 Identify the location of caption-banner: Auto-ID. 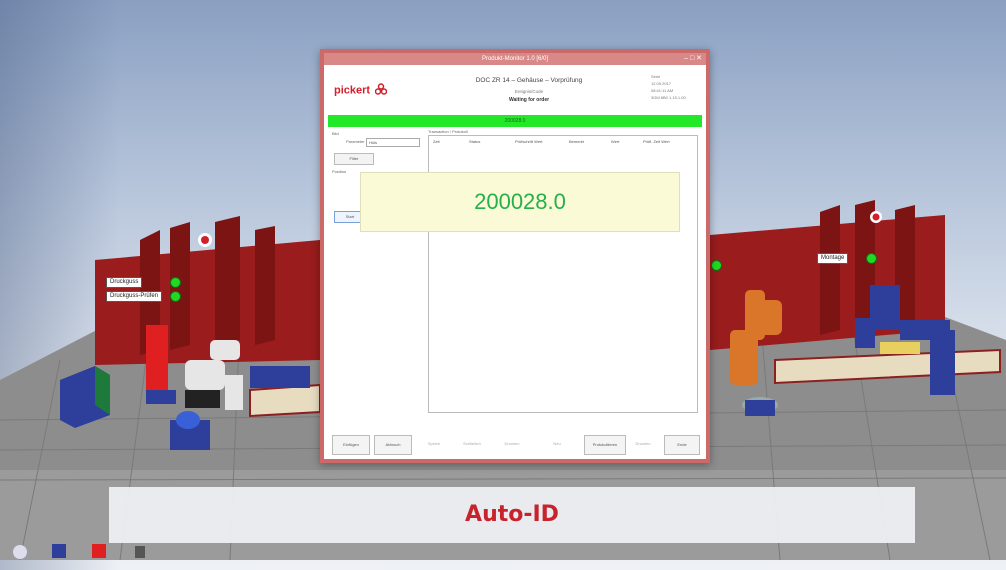
(512, 515).